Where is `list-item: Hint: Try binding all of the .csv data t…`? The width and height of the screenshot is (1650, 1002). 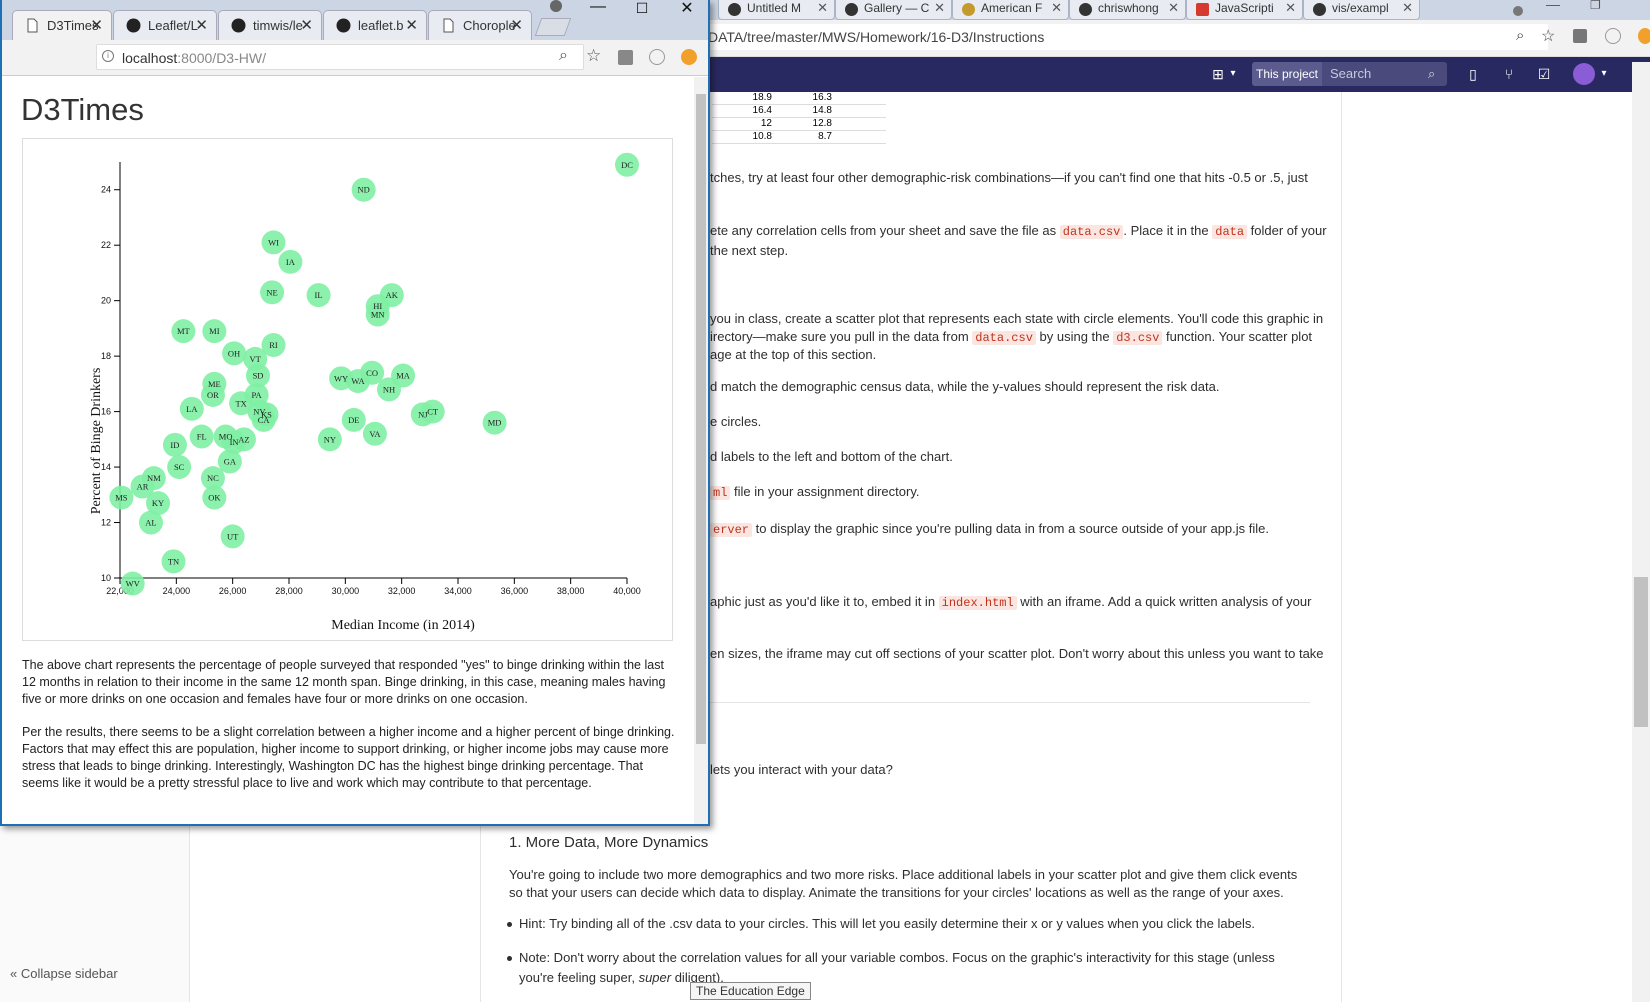
list-item: Hint: Try binding all of the .csv data t… is located at coordinates (903, 924).